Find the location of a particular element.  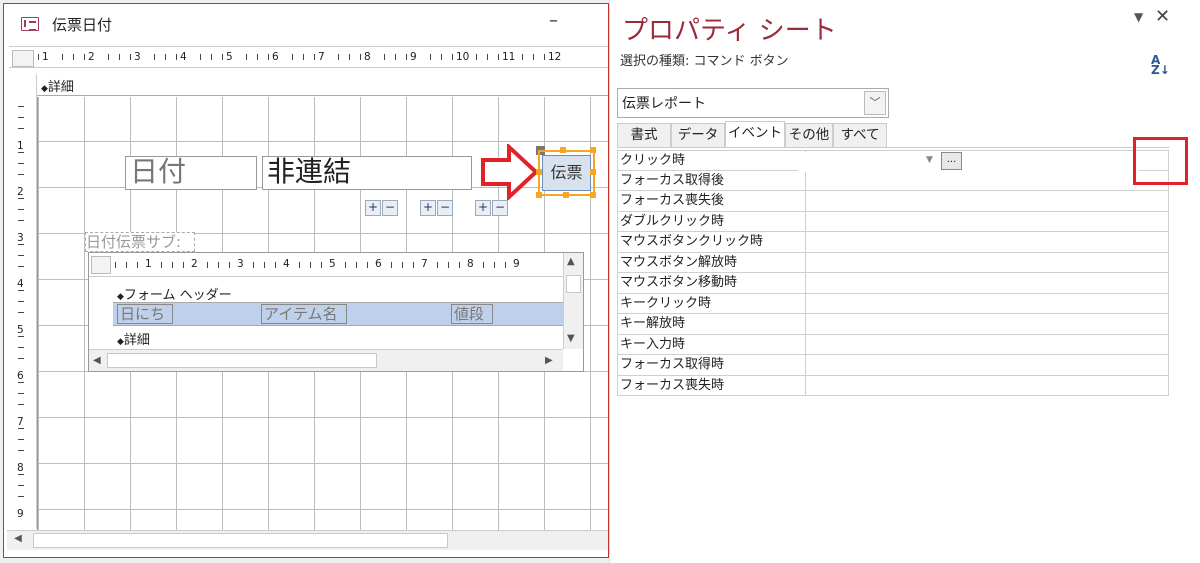

subform-label: 日付伝票サブ: is located at coordinates (140, 242).